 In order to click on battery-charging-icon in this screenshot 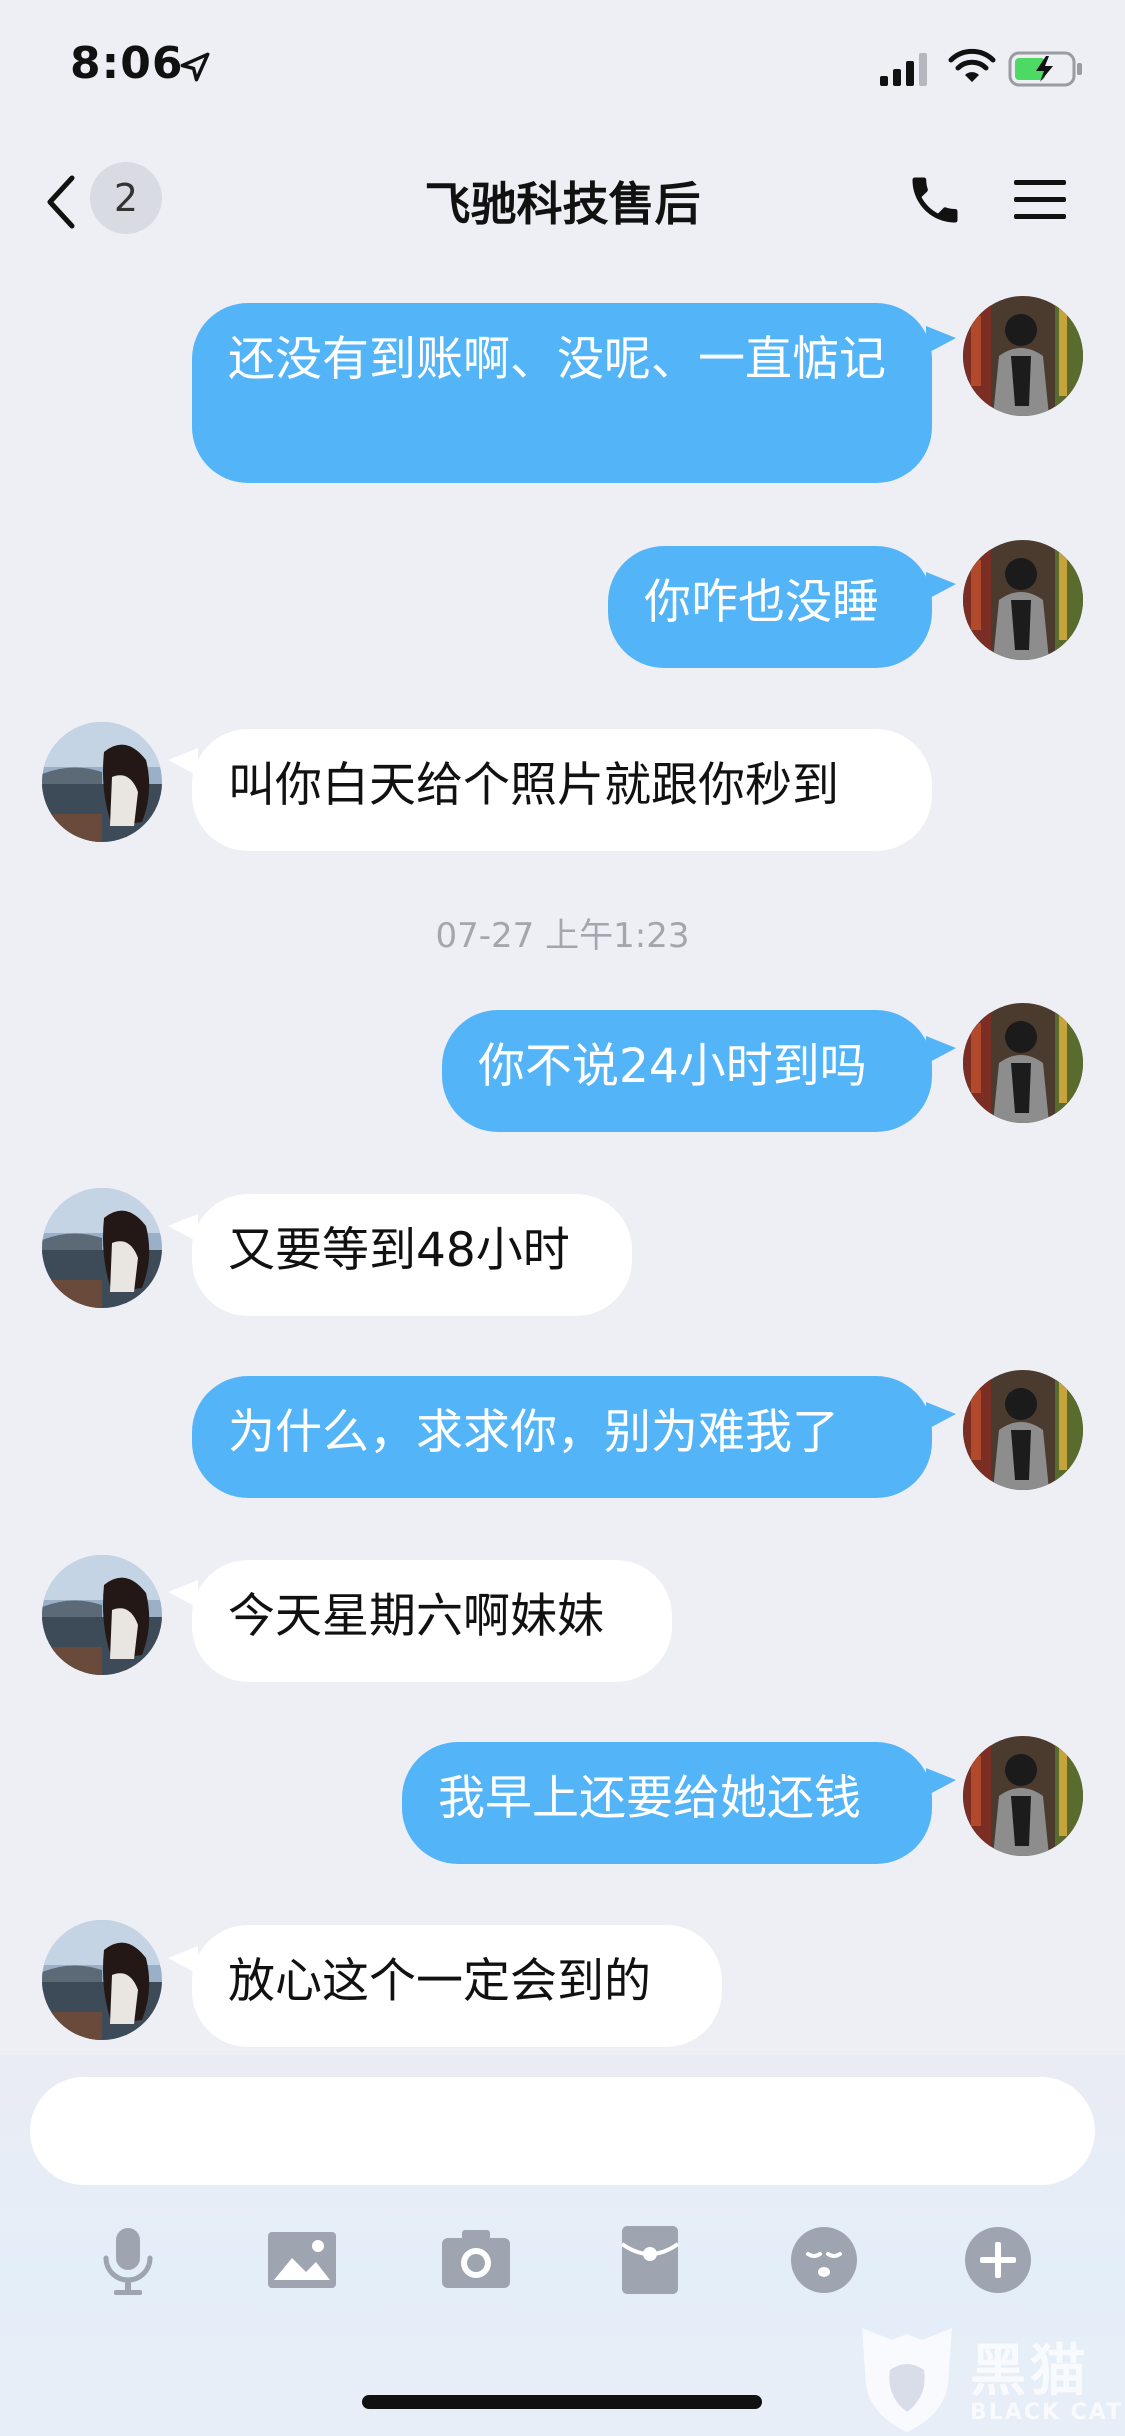, I will do `click(1045, 69)`.